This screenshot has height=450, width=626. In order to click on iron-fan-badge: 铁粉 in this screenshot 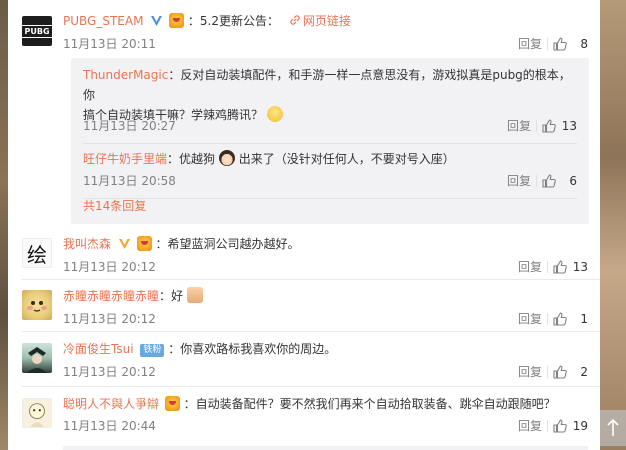, I will do `click(152, 350)`.